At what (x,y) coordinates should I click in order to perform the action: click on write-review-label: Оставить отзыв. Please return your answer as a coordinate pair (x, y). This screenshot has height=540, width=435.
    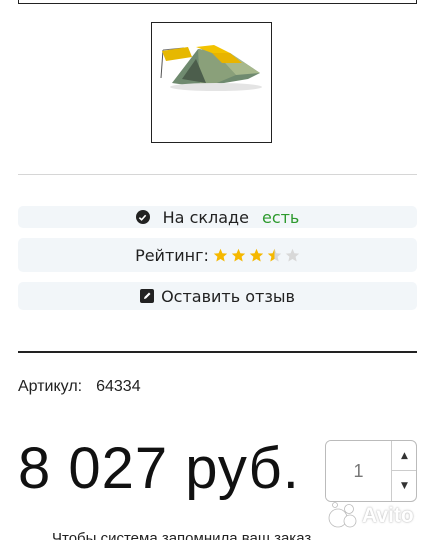
    Looking at the image, I should click on (228, 296).